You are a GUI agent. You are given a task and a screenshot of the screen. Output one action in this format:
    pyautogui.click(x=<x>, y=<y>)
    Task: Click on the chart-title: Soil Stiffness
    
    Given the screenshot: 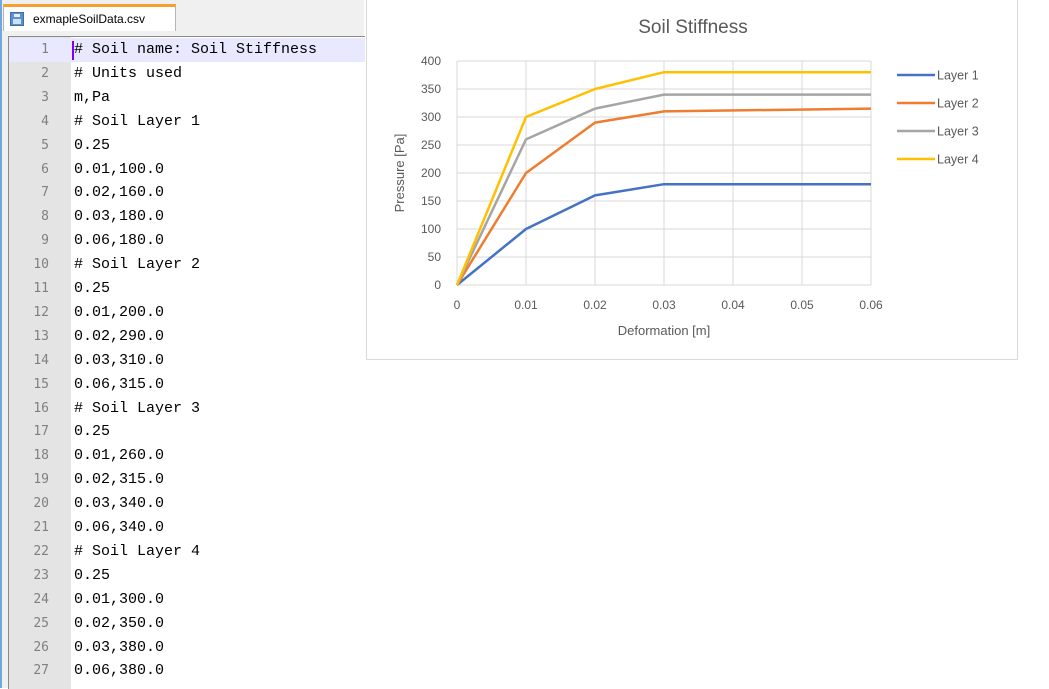 What is the action you would take?
    pyautogui.click(x=692, y=27)
    